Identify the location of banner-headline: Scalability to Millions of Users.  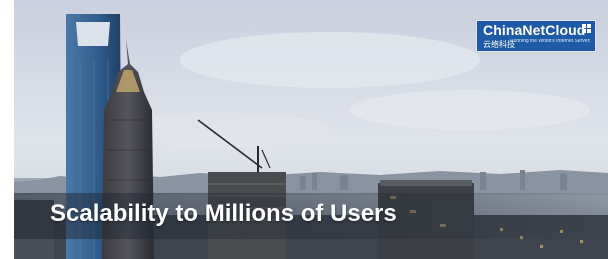
(223, 213).